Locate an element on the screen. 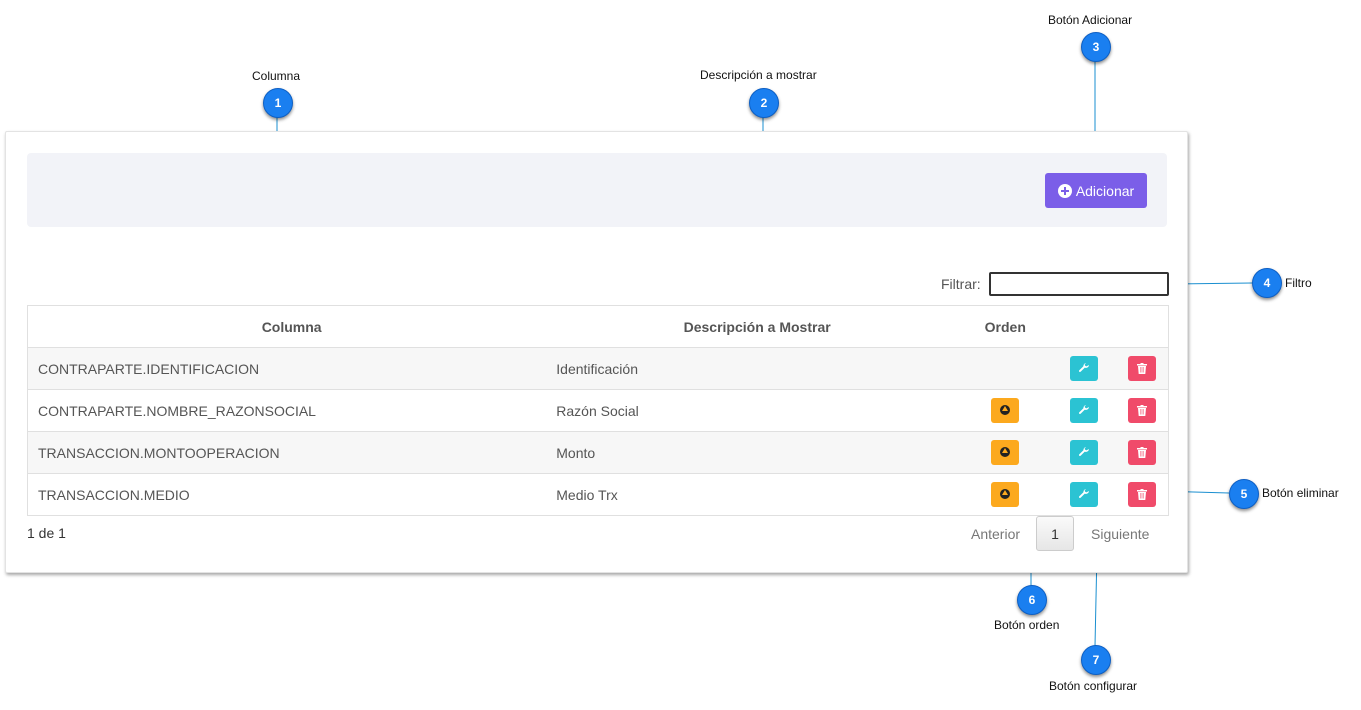 This screenshot has width=1361, height=710. header-order: Orden is located at coordinates (1005, 326).